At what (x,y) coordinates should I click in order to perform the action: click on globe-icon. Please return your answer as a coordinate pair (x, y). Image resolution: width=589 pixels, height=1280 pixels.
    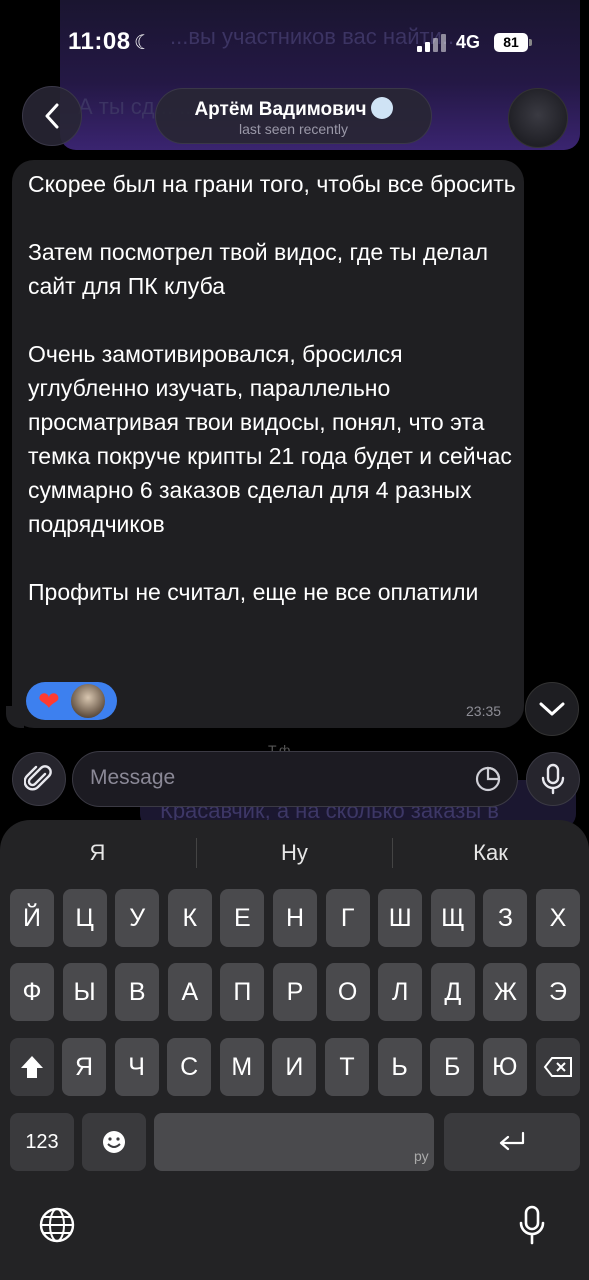
    Looking at the image, I should click on (57, 1225).